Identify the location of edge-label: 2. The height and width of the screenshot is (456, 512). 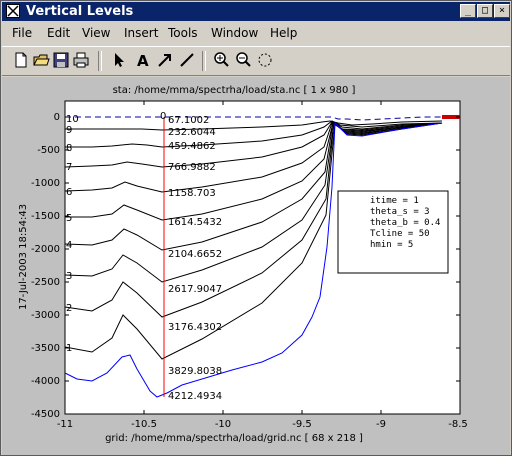
(69, 308).